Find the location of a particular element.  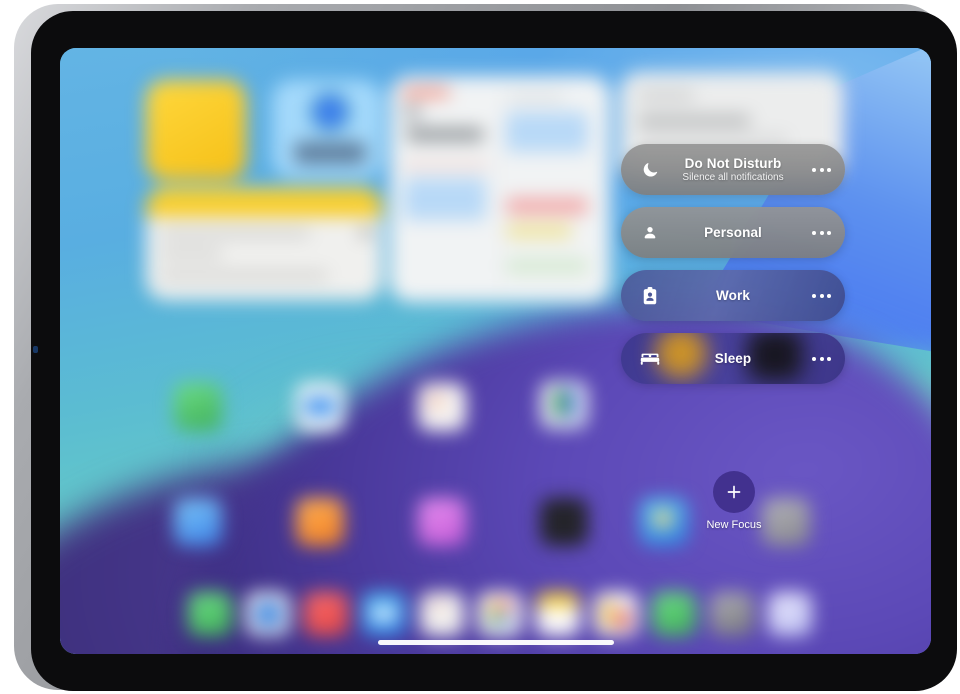

focus-item-work: Work is located at coordinates (733, 295).